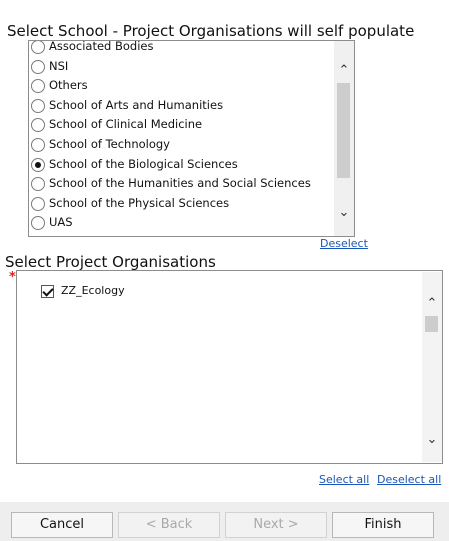  I want to click on cancel-button: Cancel, so click(62, 525).